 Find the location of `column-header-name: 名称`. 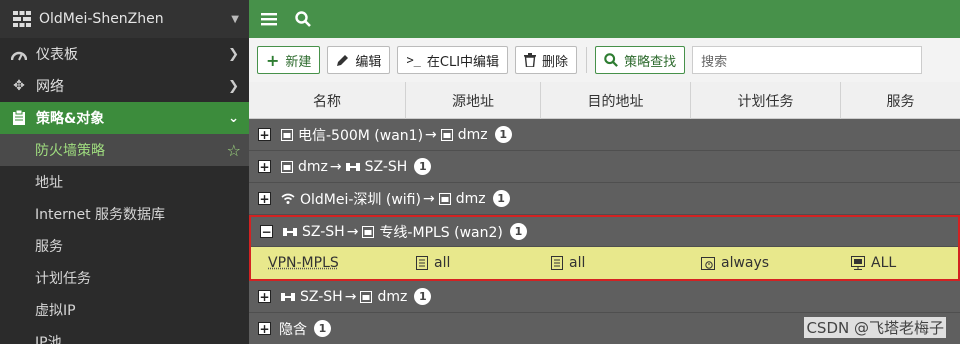

column-header-name: 名称 is located at coordinates (327, 100).